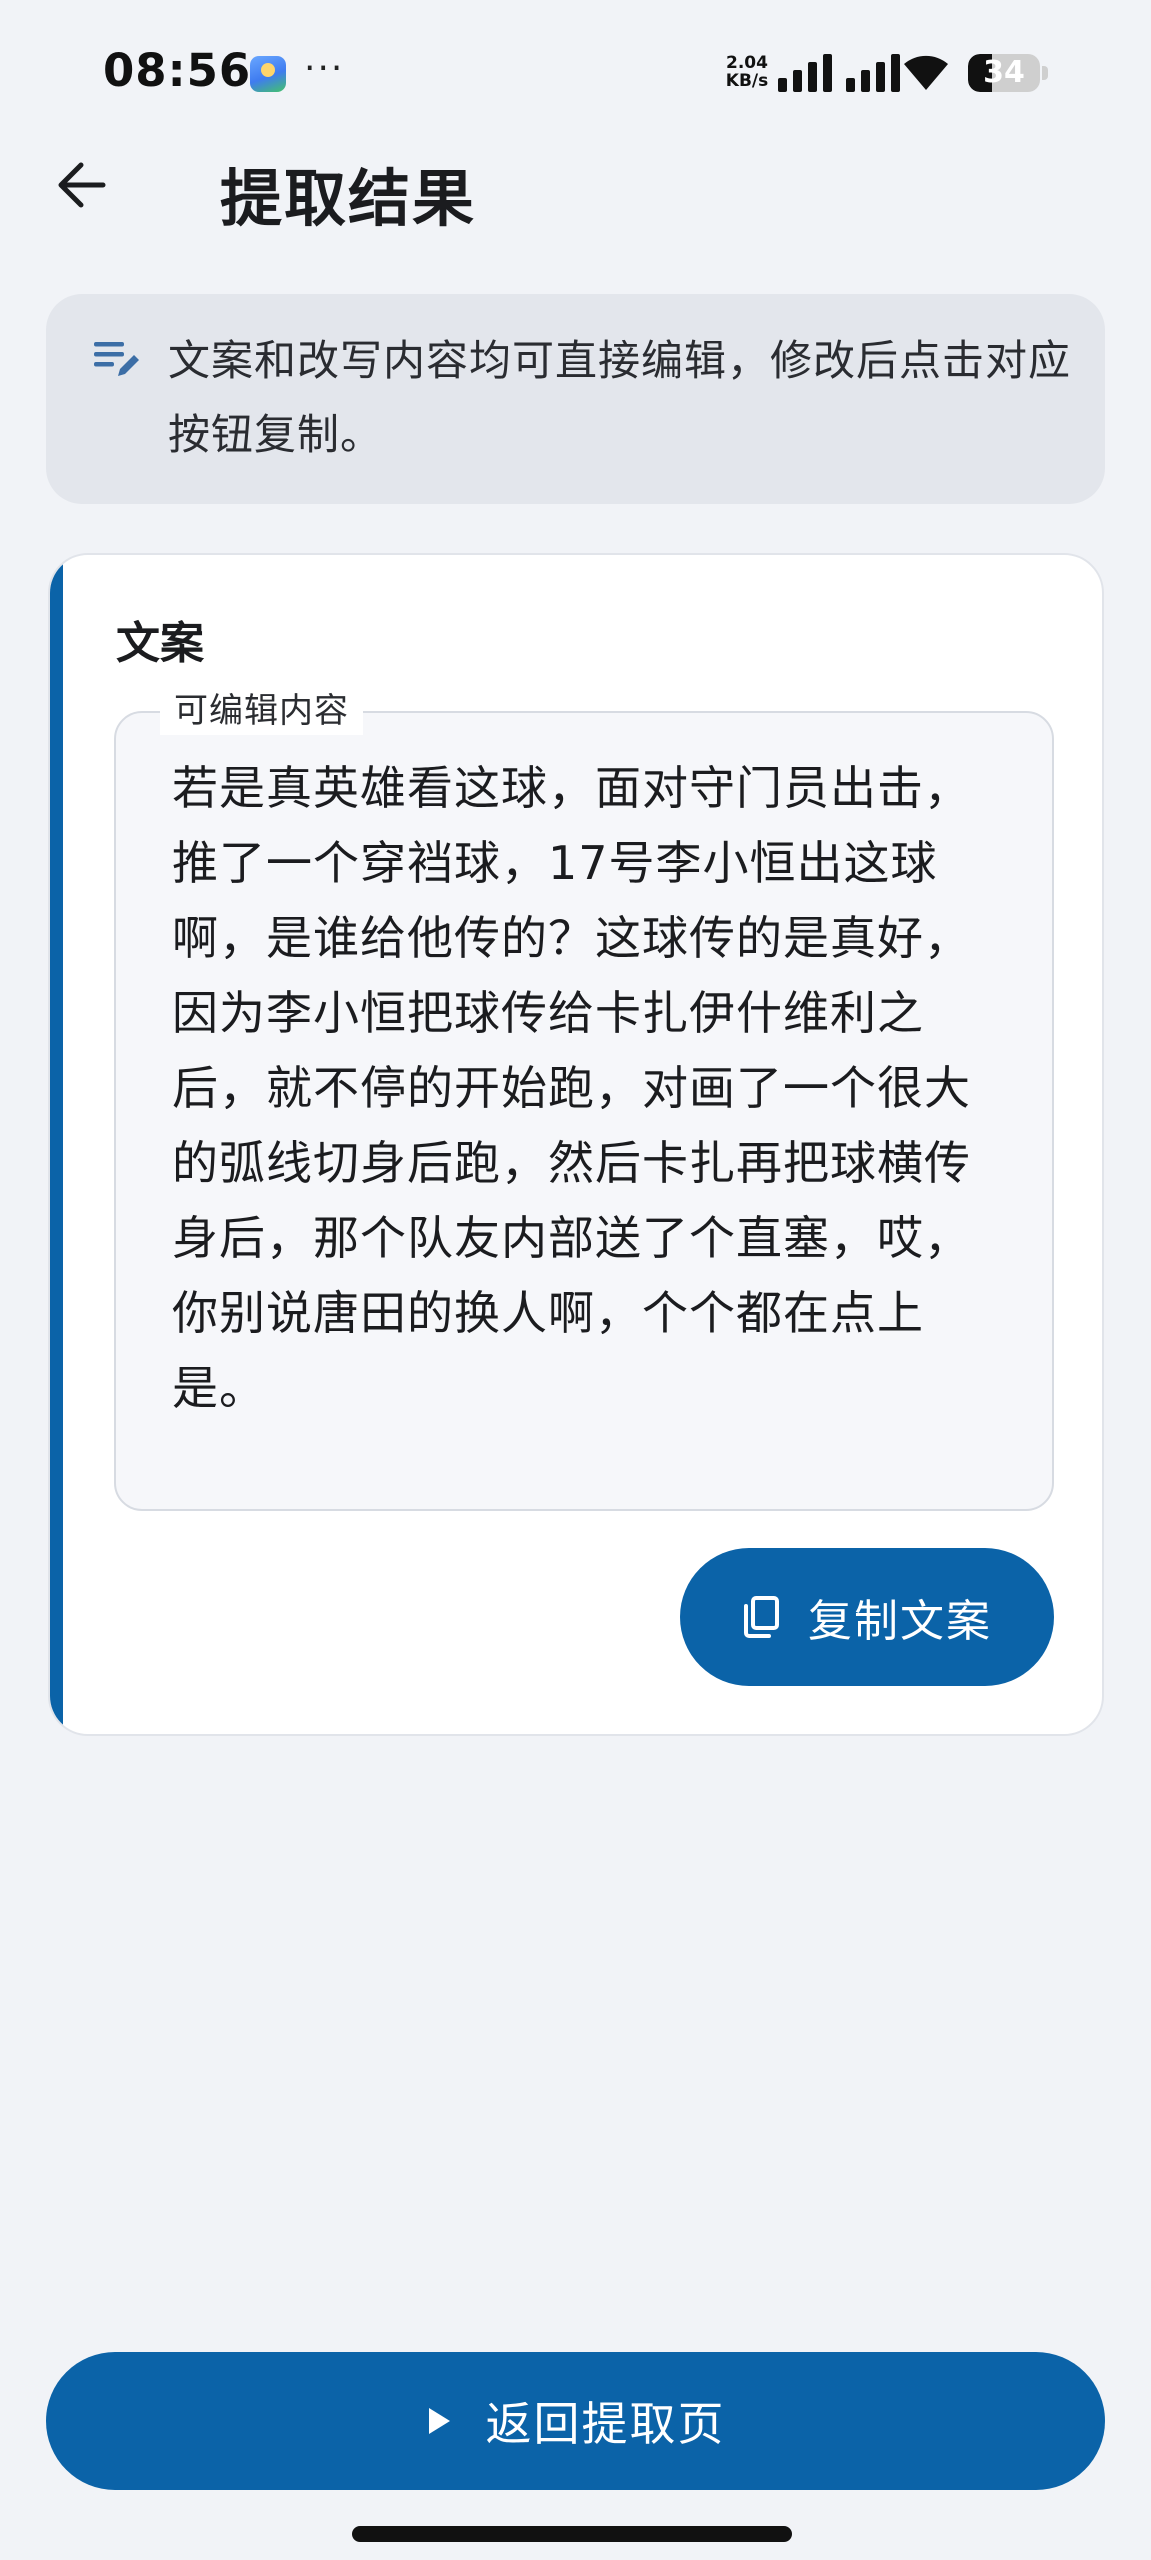 This screenshot has width=1151, height=2560. Describe the element at coordinates (620, 397) in the screenshot. I see `info-banner-text: 文案和改写内容均可直接编辑，修改后点击对应按钮复制。` at that location.